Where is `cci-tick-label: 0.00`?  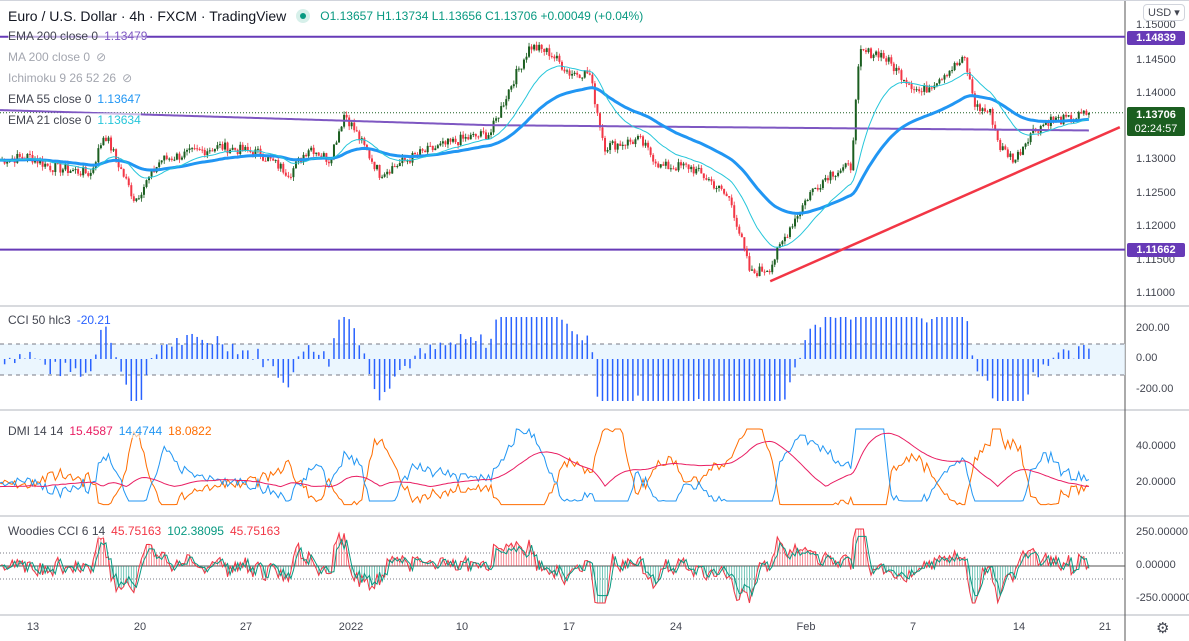 cci-tick-label: 0.00 is located at coordinates (1147, 358).